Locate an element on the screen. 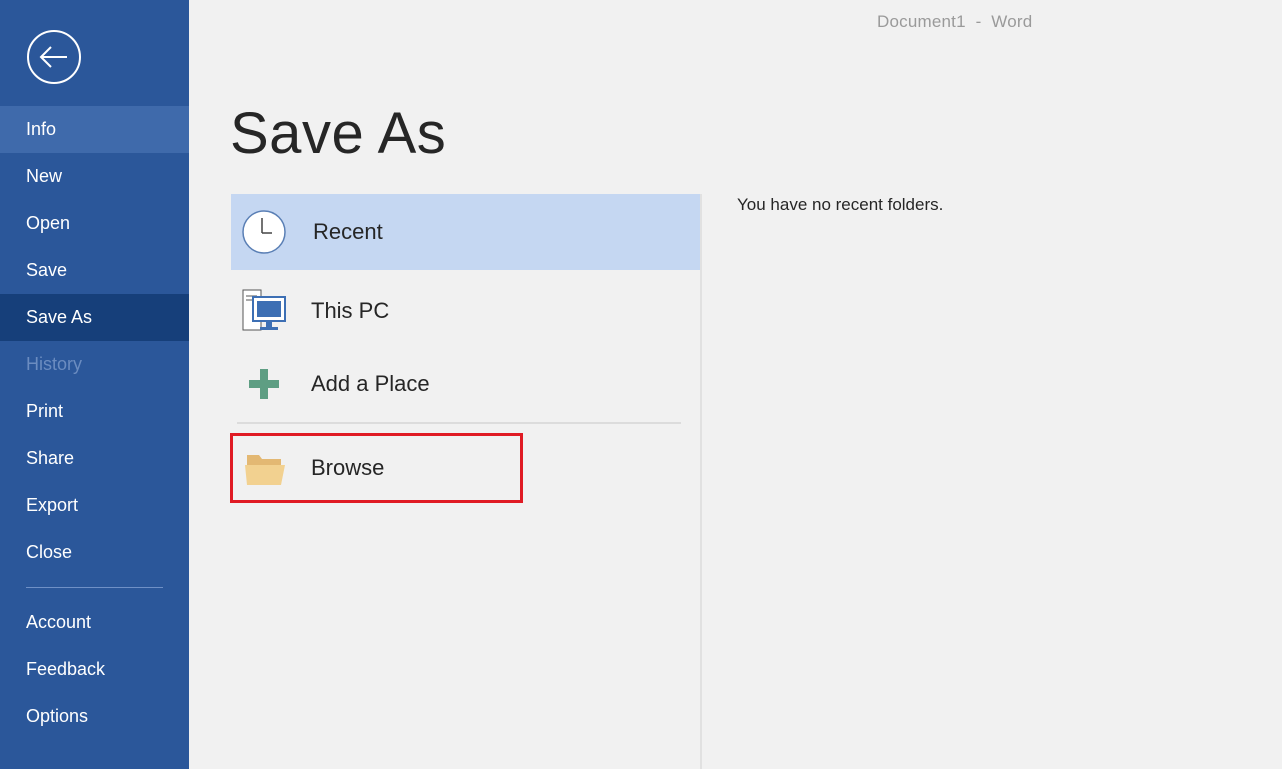  nav-save: Save is located at coordinates (94, 270).